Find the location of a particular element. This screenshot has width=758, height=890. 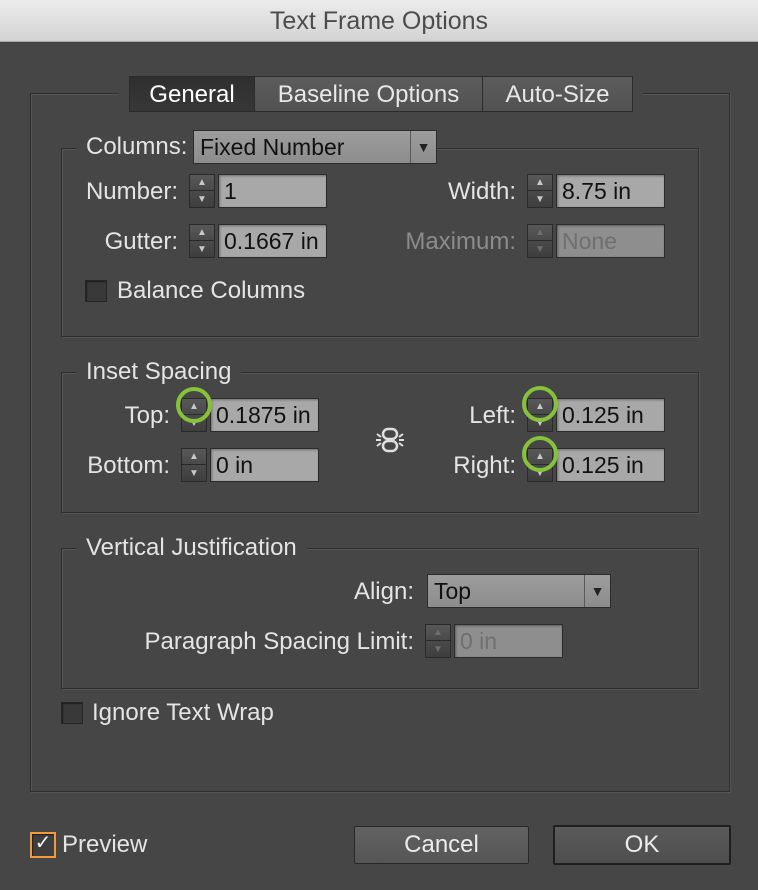

tab-bar: General Baseline Options Auto-Size is located at coordinates (381, 94).